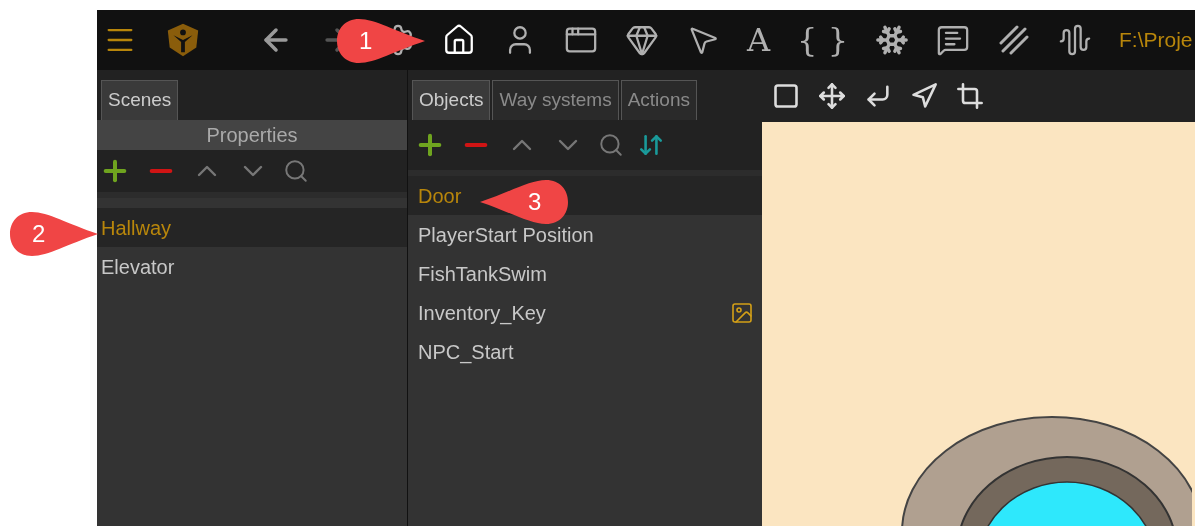 This screenshot has height=526, width=1195. What do you see at coordinates (381, 41) in the screenshot?
I see `numbered-callout-tooltip: 1` at bounding box center [381, 41].